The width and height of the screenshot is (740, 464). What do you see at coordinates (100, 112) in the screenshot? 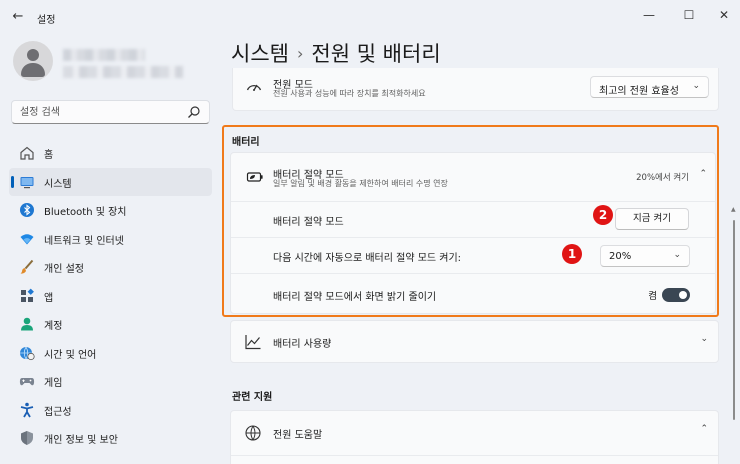
I see `search-input` at bounding box center [100, 112].